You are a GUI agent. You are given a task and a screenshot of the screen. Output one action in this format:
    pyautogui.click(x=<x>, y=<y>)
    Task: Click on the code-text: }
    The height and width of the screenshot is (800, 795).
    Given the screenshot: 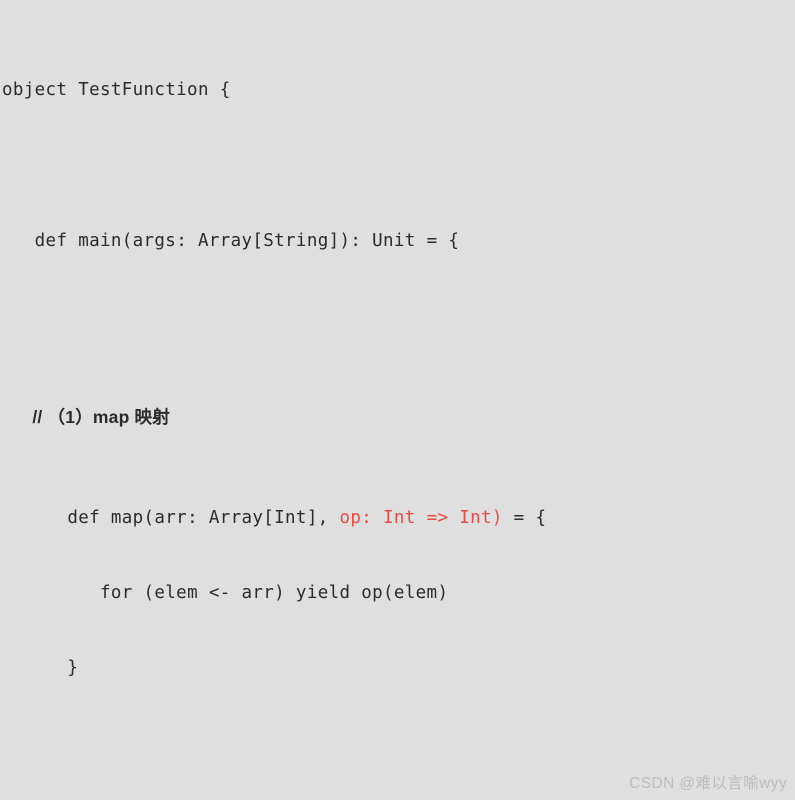 What is the action you would take?
    pyautogui.click(x=40, y=668)
    